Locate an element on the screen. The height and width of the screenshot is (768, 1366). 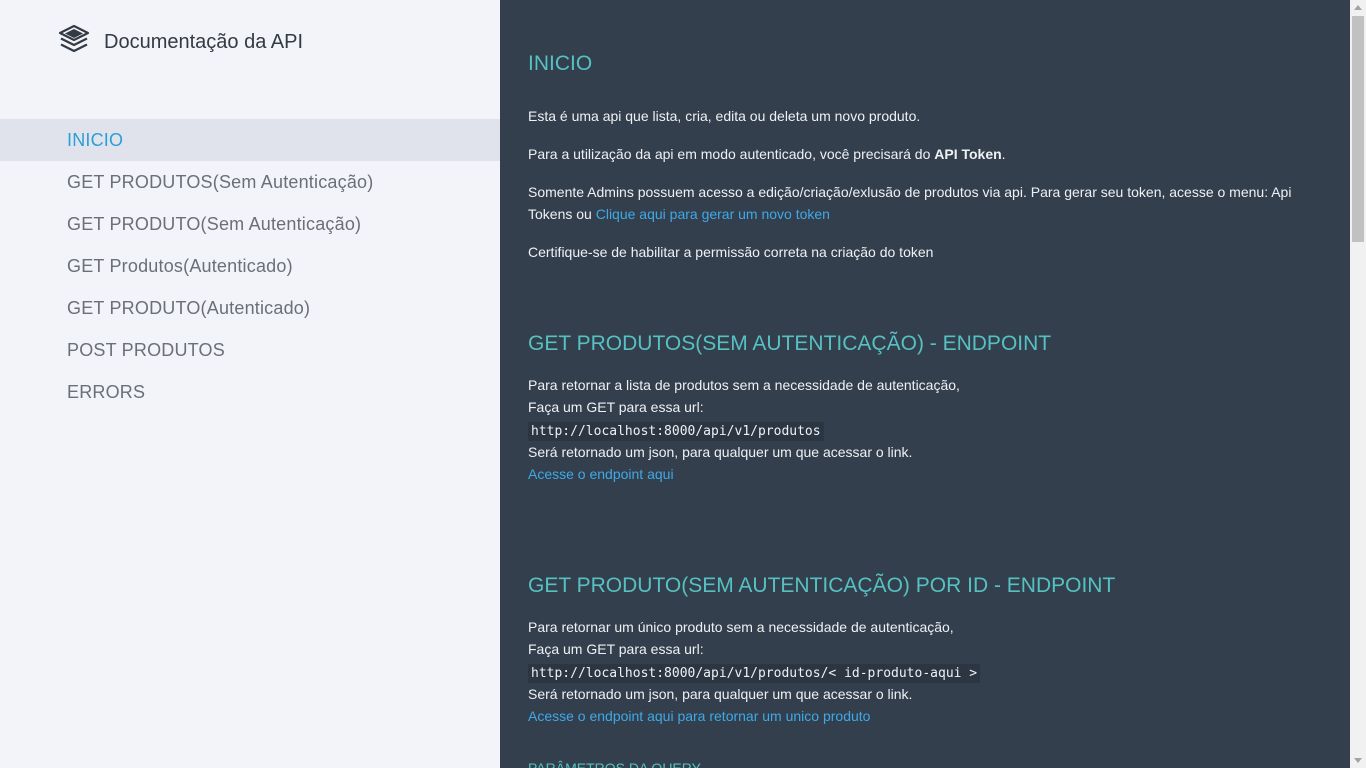
page-scrollbar is located at coordinates (1358, 384).